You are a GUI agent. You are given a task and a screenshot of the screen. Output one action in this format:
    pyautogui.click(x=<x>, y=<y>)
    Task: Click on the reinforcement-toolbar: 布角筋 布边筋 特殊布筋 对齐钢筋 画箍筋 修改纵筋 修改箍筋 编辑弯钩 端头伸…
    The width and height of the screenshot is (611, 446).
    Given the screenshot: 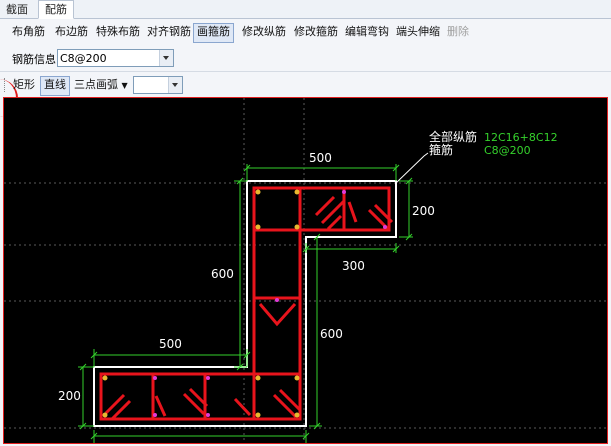 What is the action you would take?
    pyautogui.click(x=305, y=32)
    